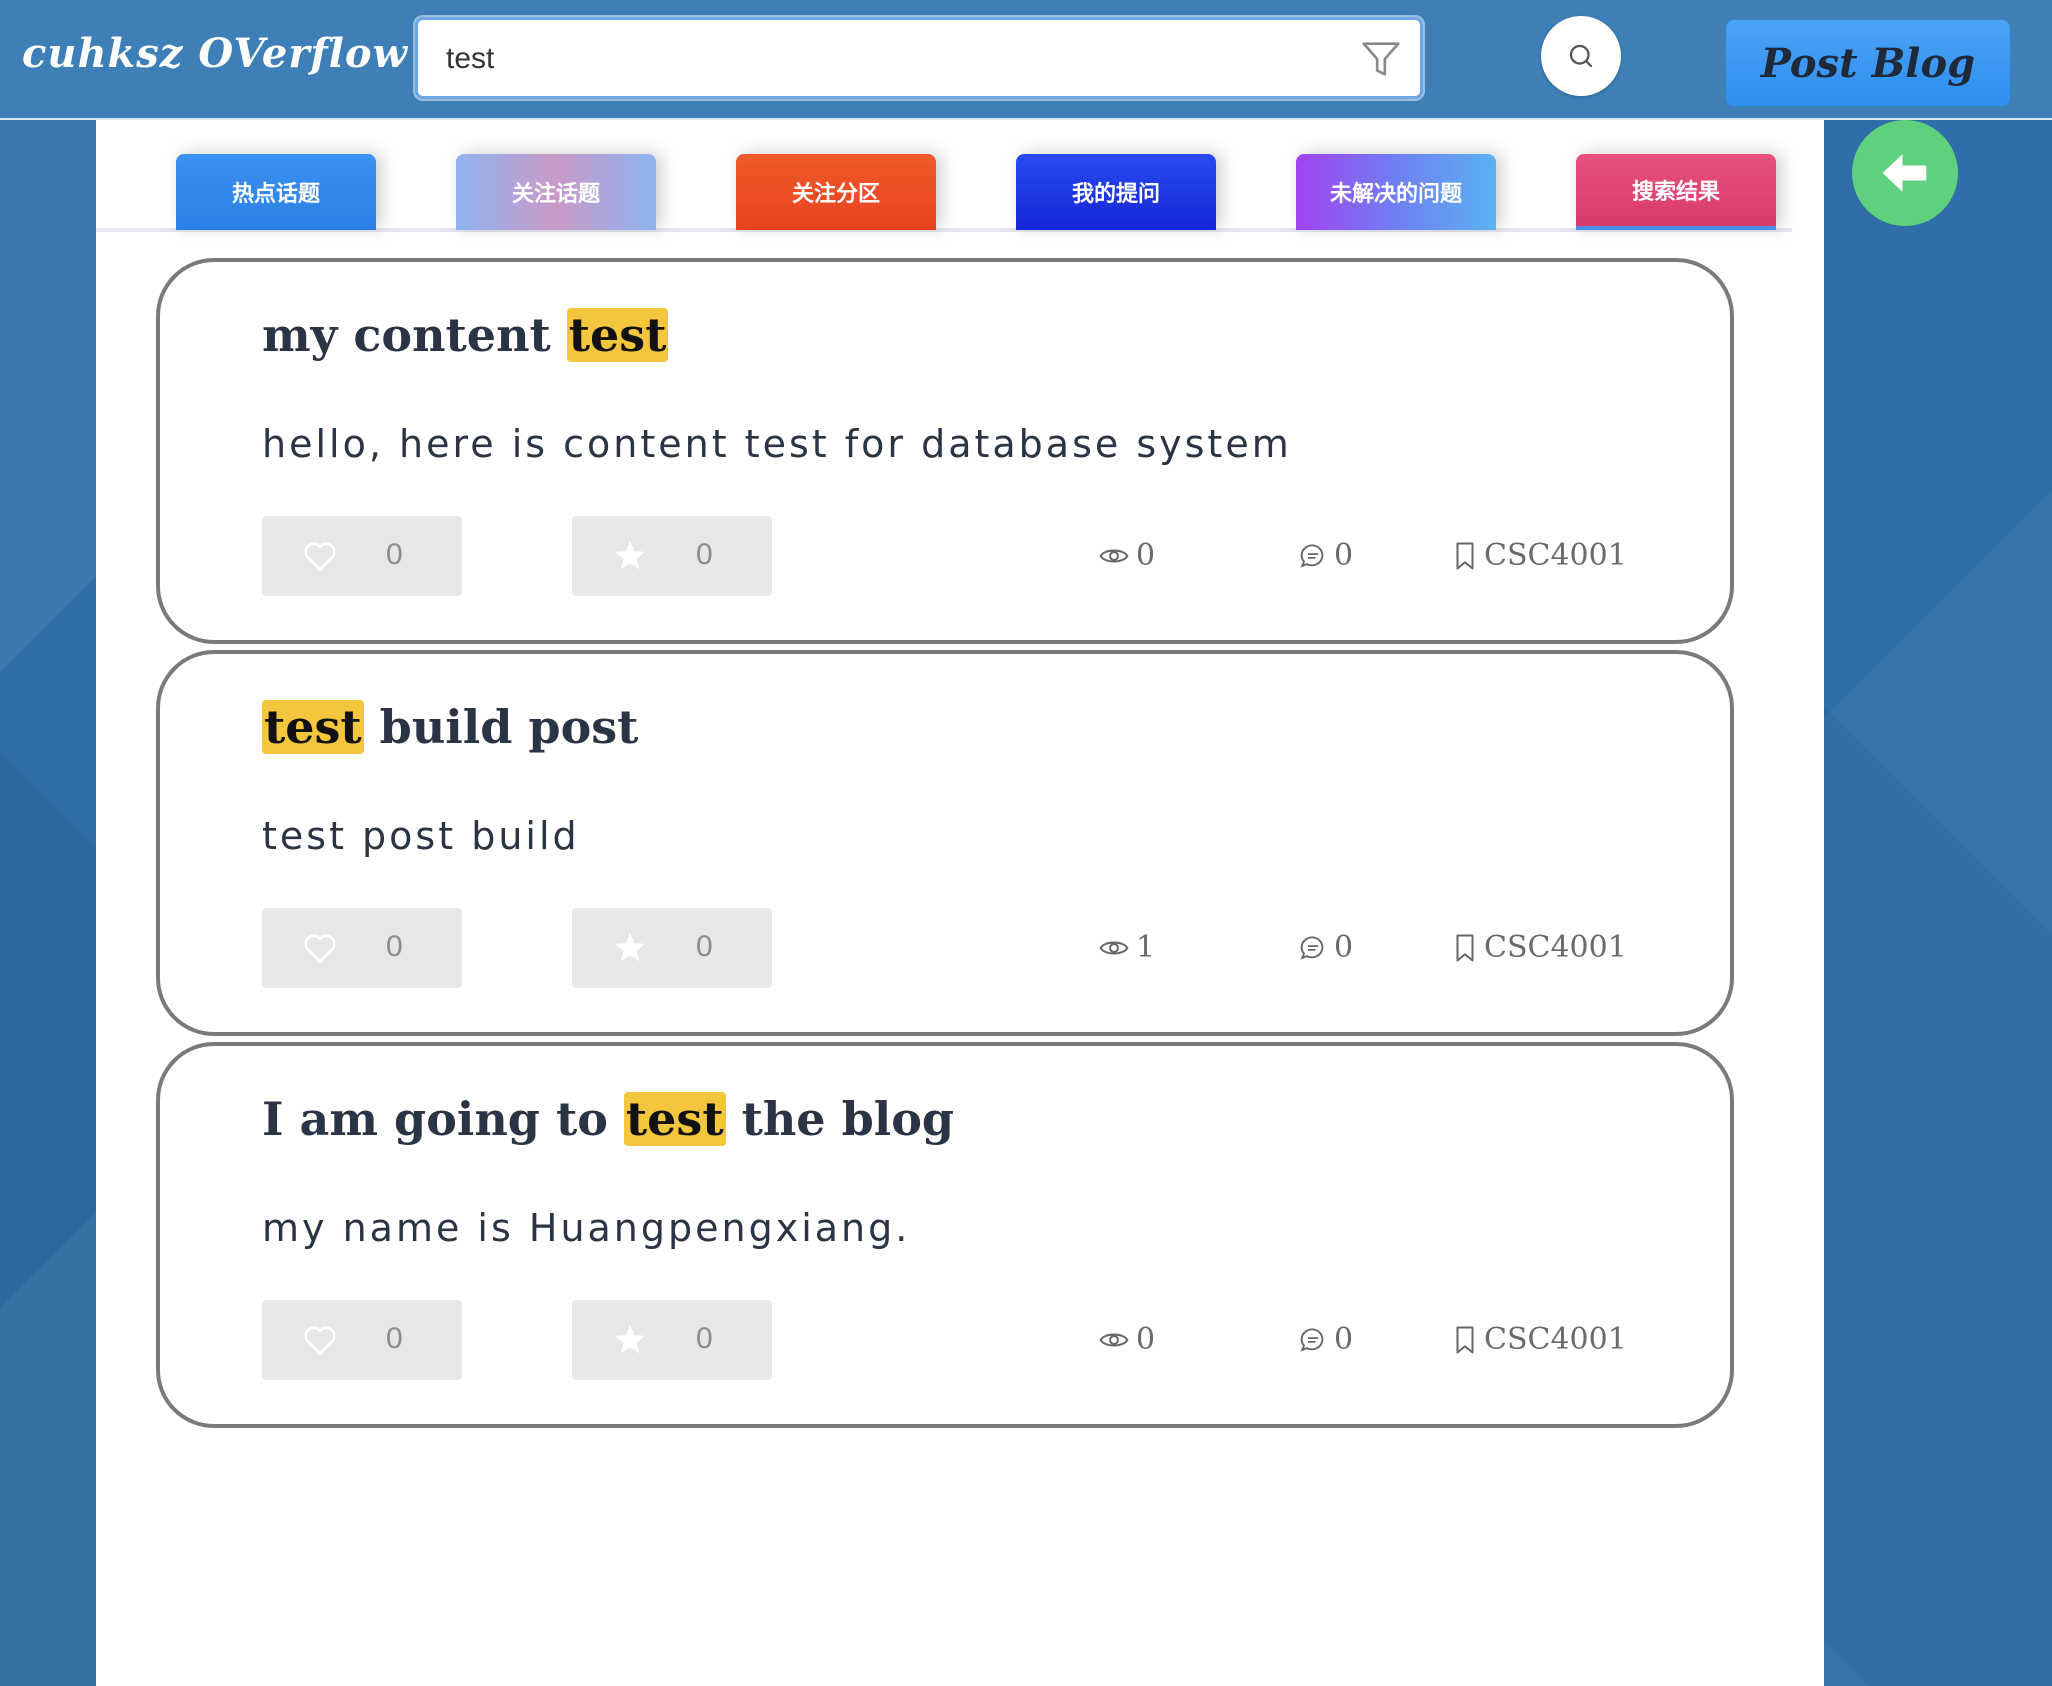 The height and width of the screenshot is (1686, 2052). Describe the element at coordinates (886, 59) in the screenshot. I see `search-input` at that location.